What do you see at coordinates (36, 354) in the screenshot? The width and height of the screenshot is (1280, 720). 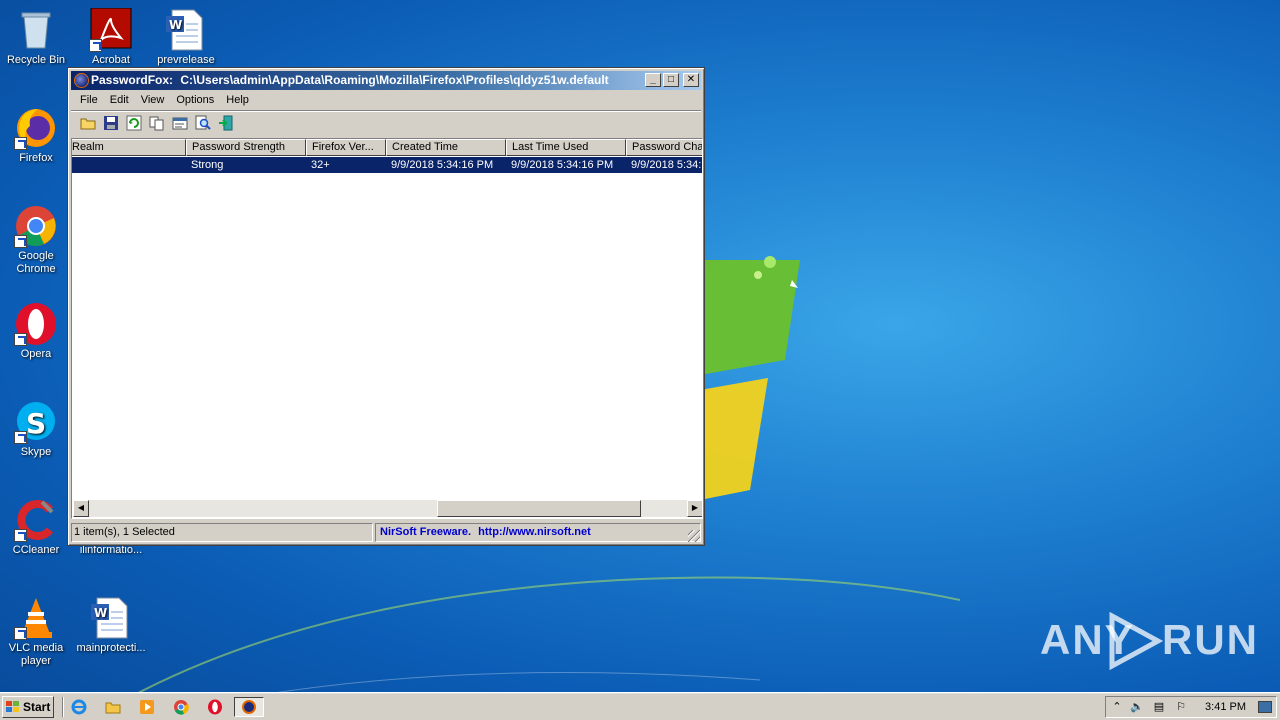 I see `desktop-icon-label: Opera` at bounding box center [36, 354].